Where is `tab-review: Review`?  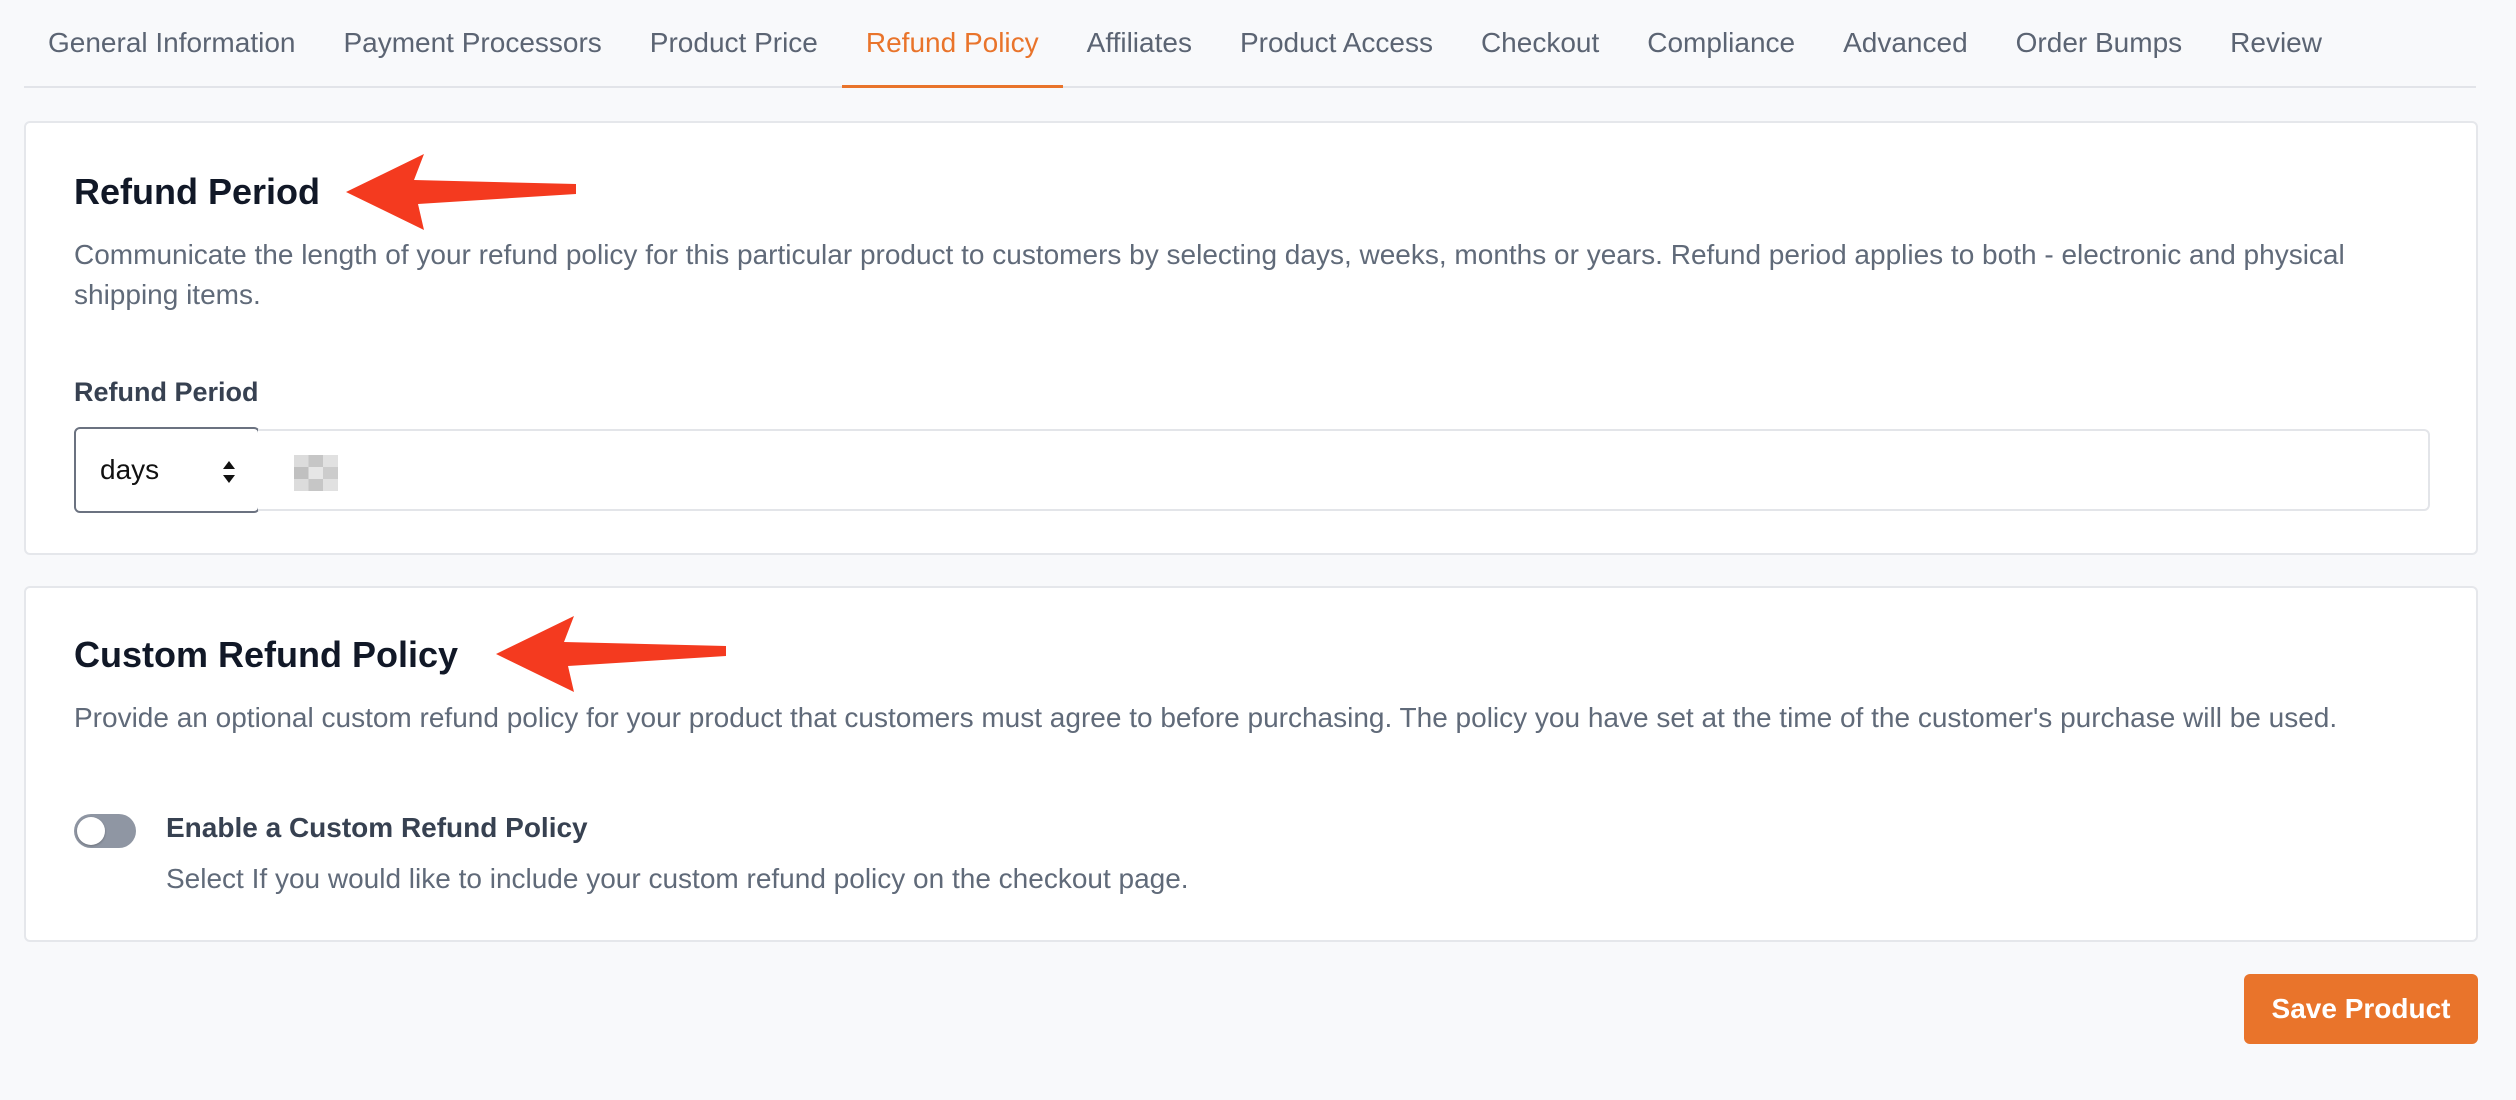
tab-review: Review is located at coordinates (2276, 43).